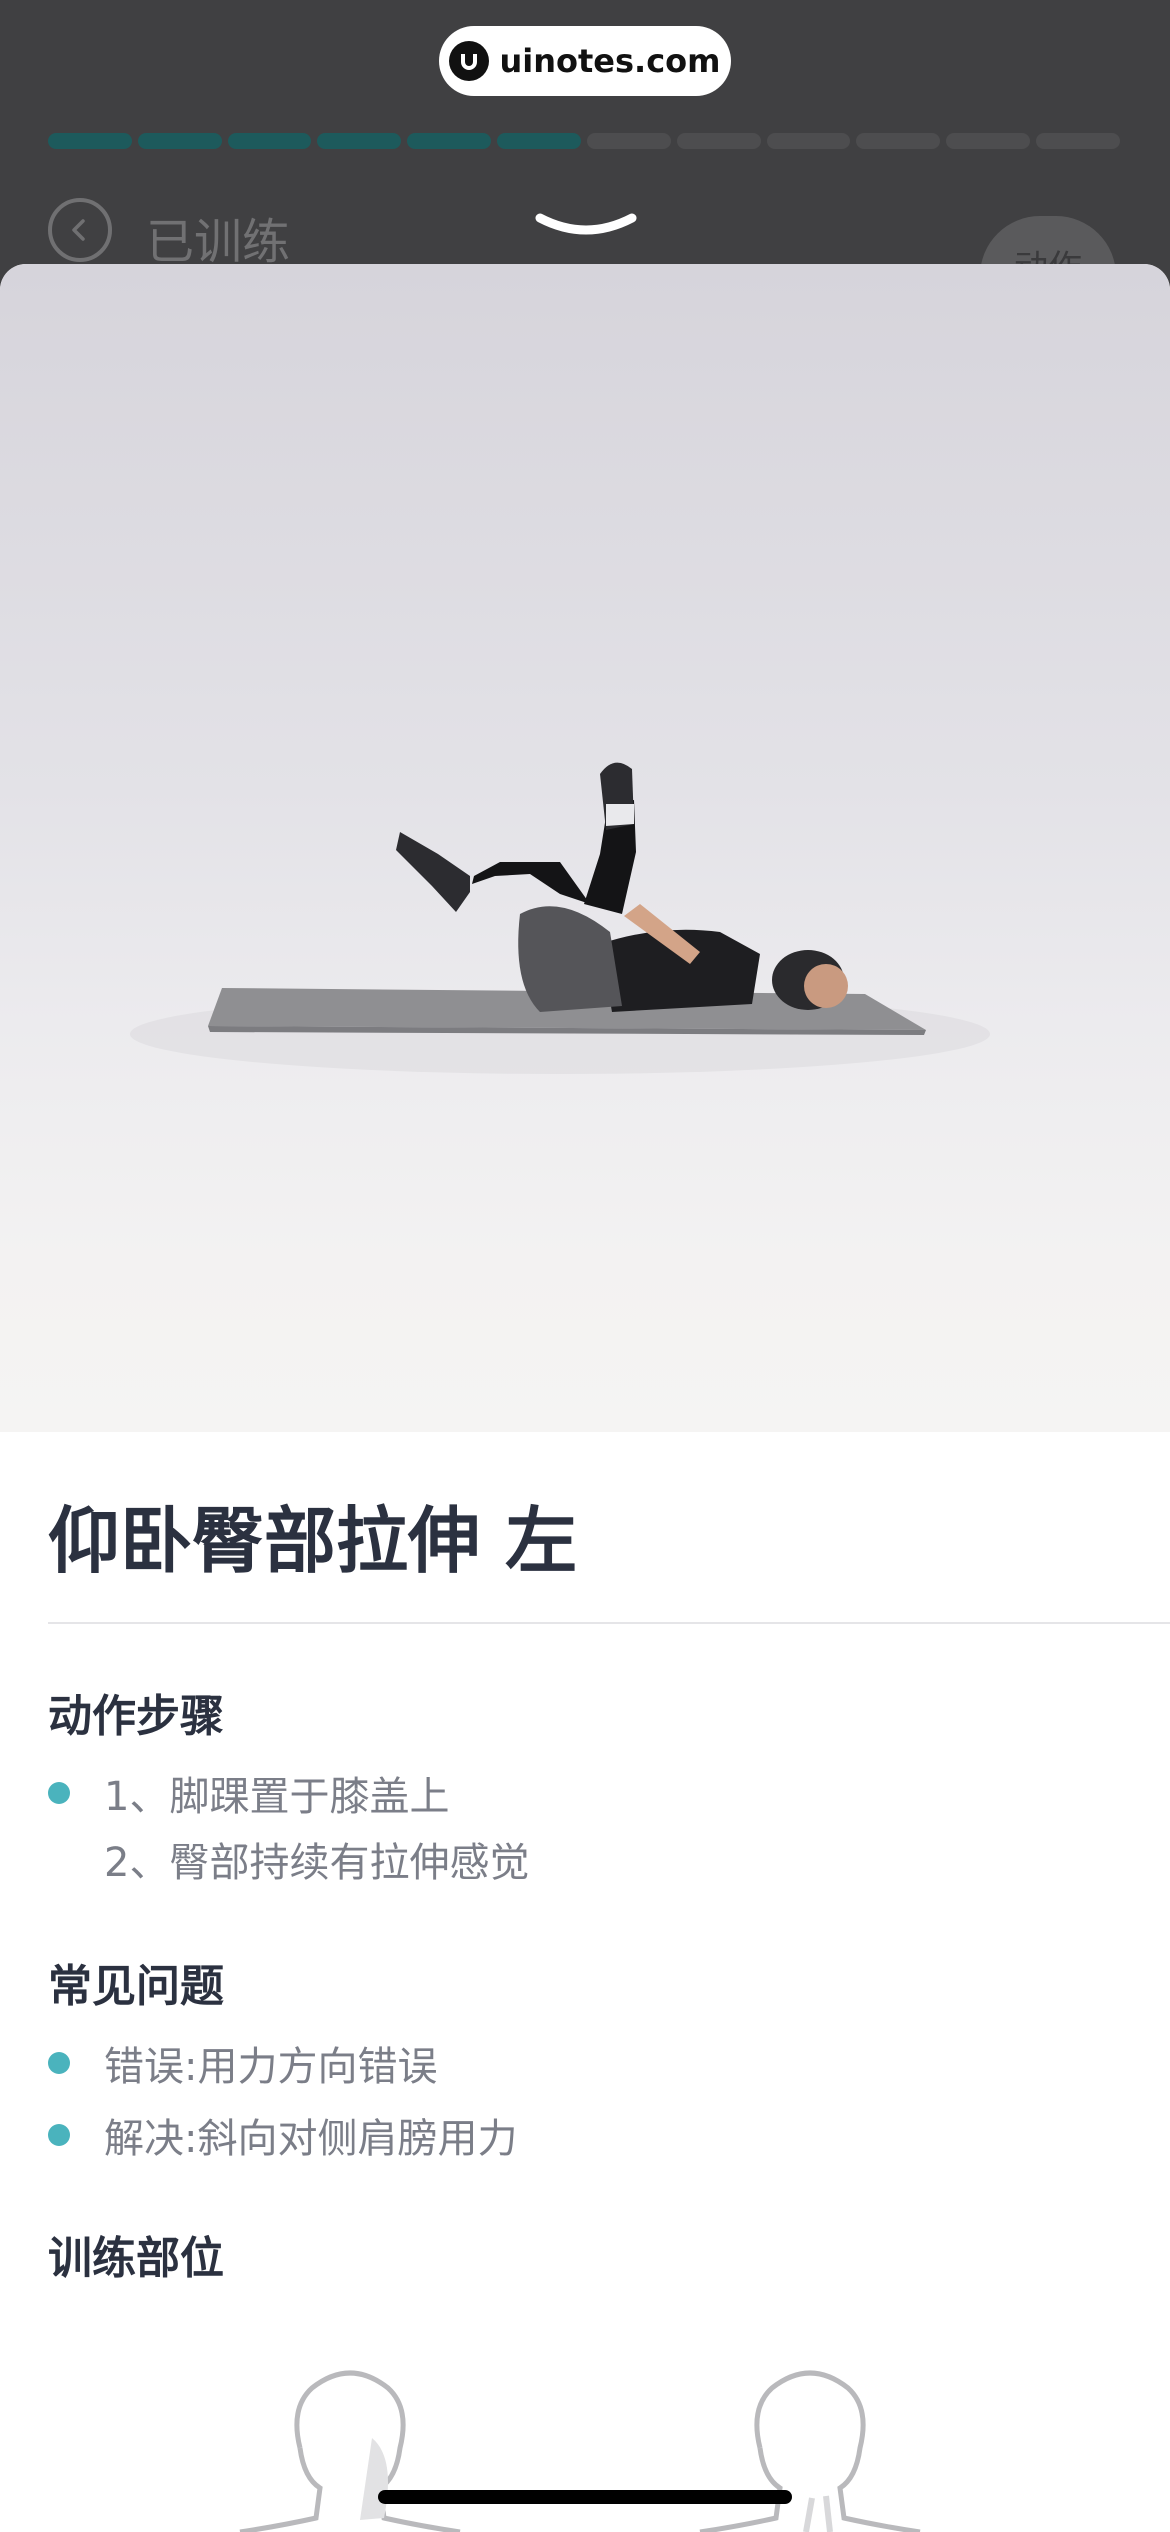 The image size is (1170, 2532). Describe the element at coordinates (271, 2067) in the screenshot. I see `faq-text: 错误:用力方向错误` at that location.